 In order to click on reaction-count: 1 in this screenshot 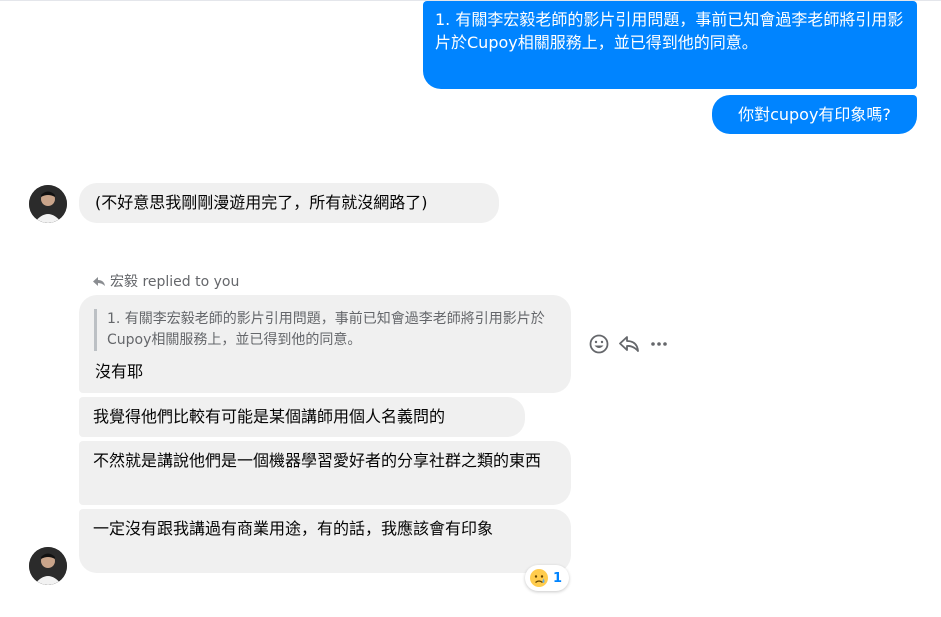, I will do `click(558, 578)`.